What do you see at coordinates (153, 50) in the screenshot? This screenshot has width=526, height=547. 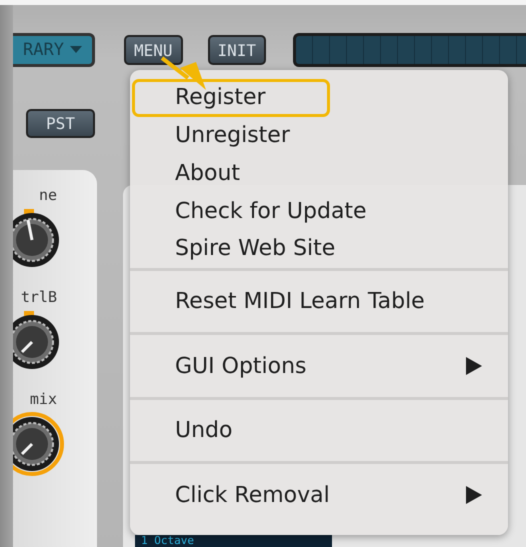 I see `header-button: MENU` at bounding box center [153, 50].